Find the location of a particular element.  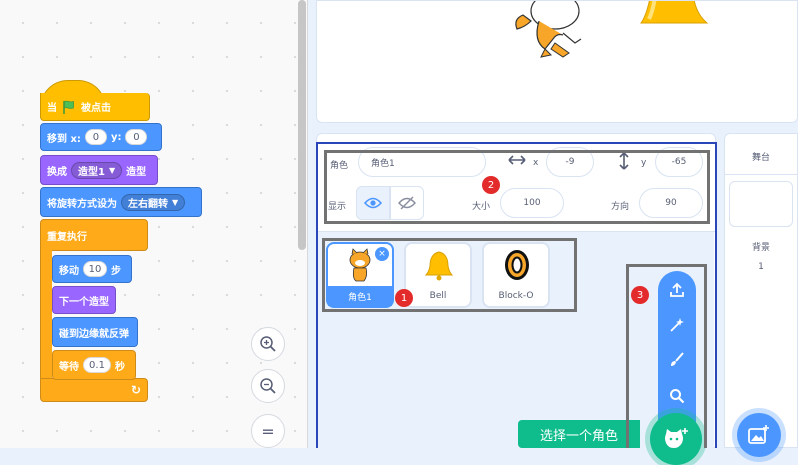

rotation-dropdown: 左右翻转 ▼ is located at coordinates (153, 202).